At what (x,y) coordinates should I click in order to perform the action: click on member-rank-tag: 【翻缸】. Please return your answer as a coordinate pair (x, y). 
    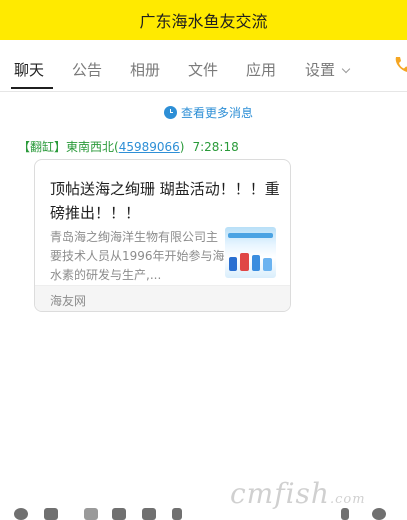
    Looking at the image, I should click on (42, 147).